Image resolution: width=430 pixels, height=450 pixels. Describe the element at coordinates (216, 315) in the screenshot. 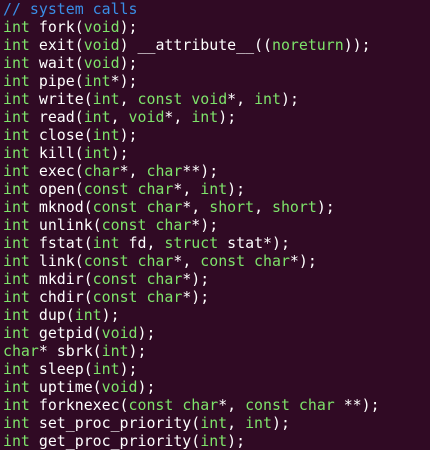

I see `code-line: int dup(int);` at that location.